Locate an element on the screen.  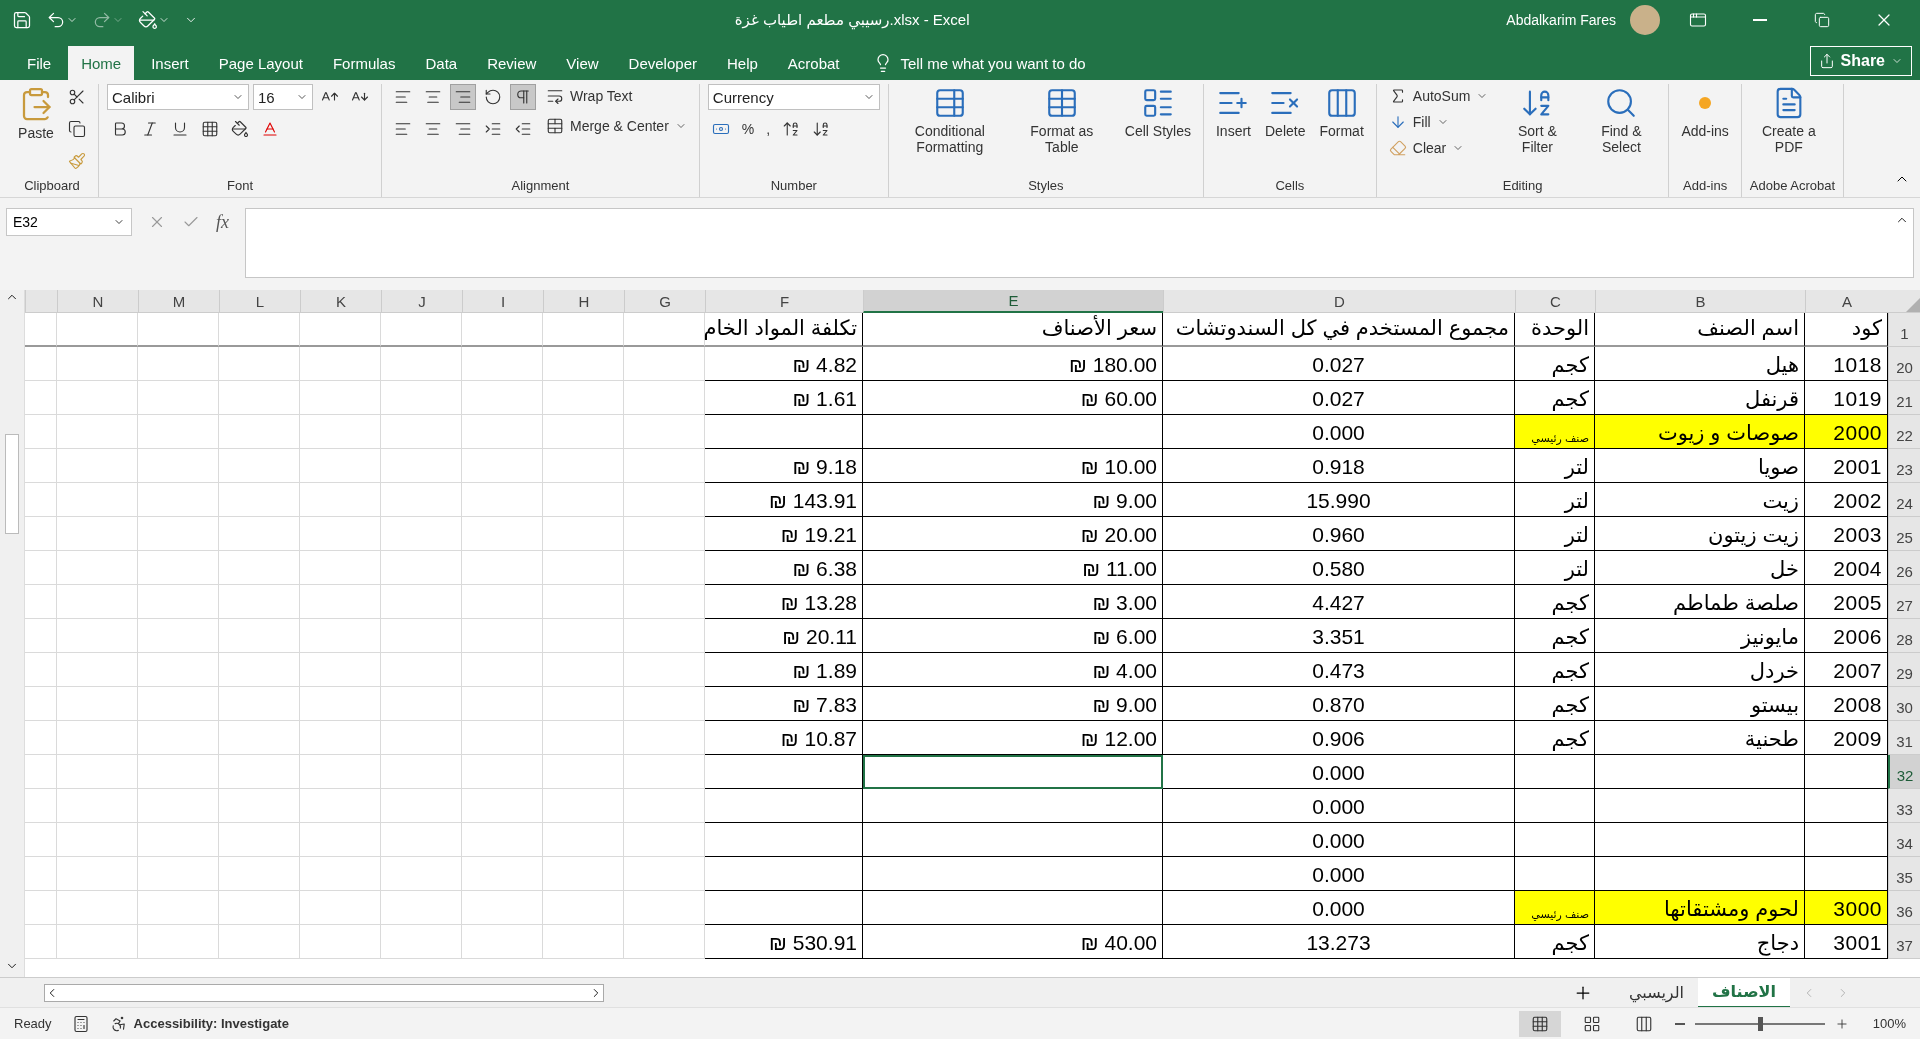
row-header: 22 is located at coordinates (1904, 432).